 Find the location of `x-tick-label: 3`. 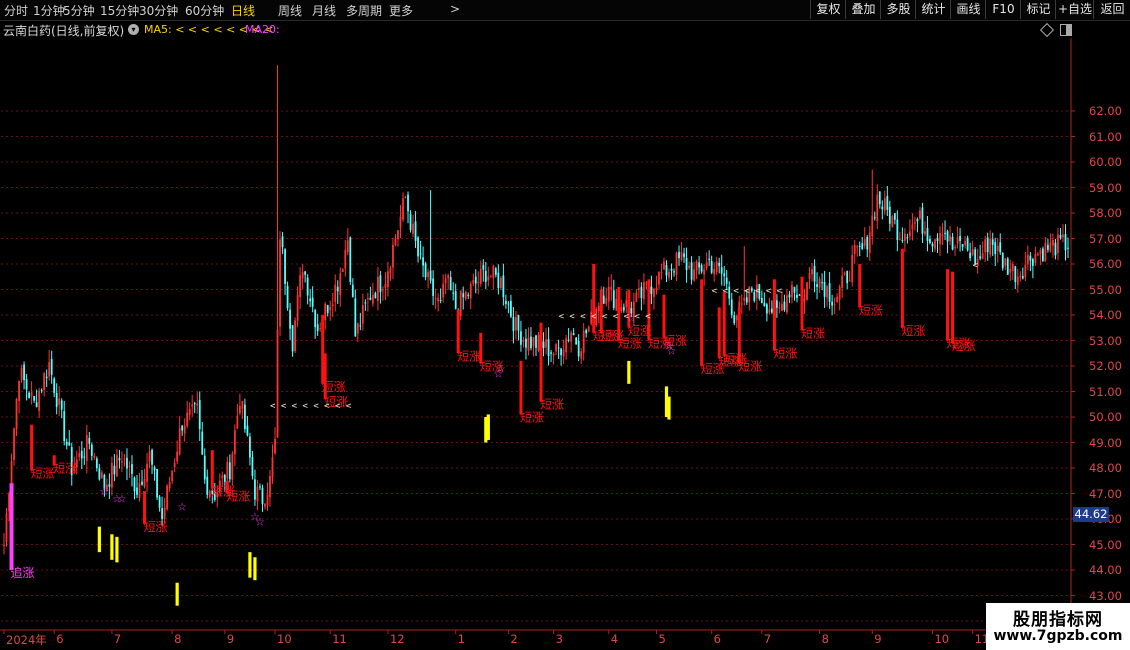

x-tick-label: 3 is located at coordinates (559, 639).